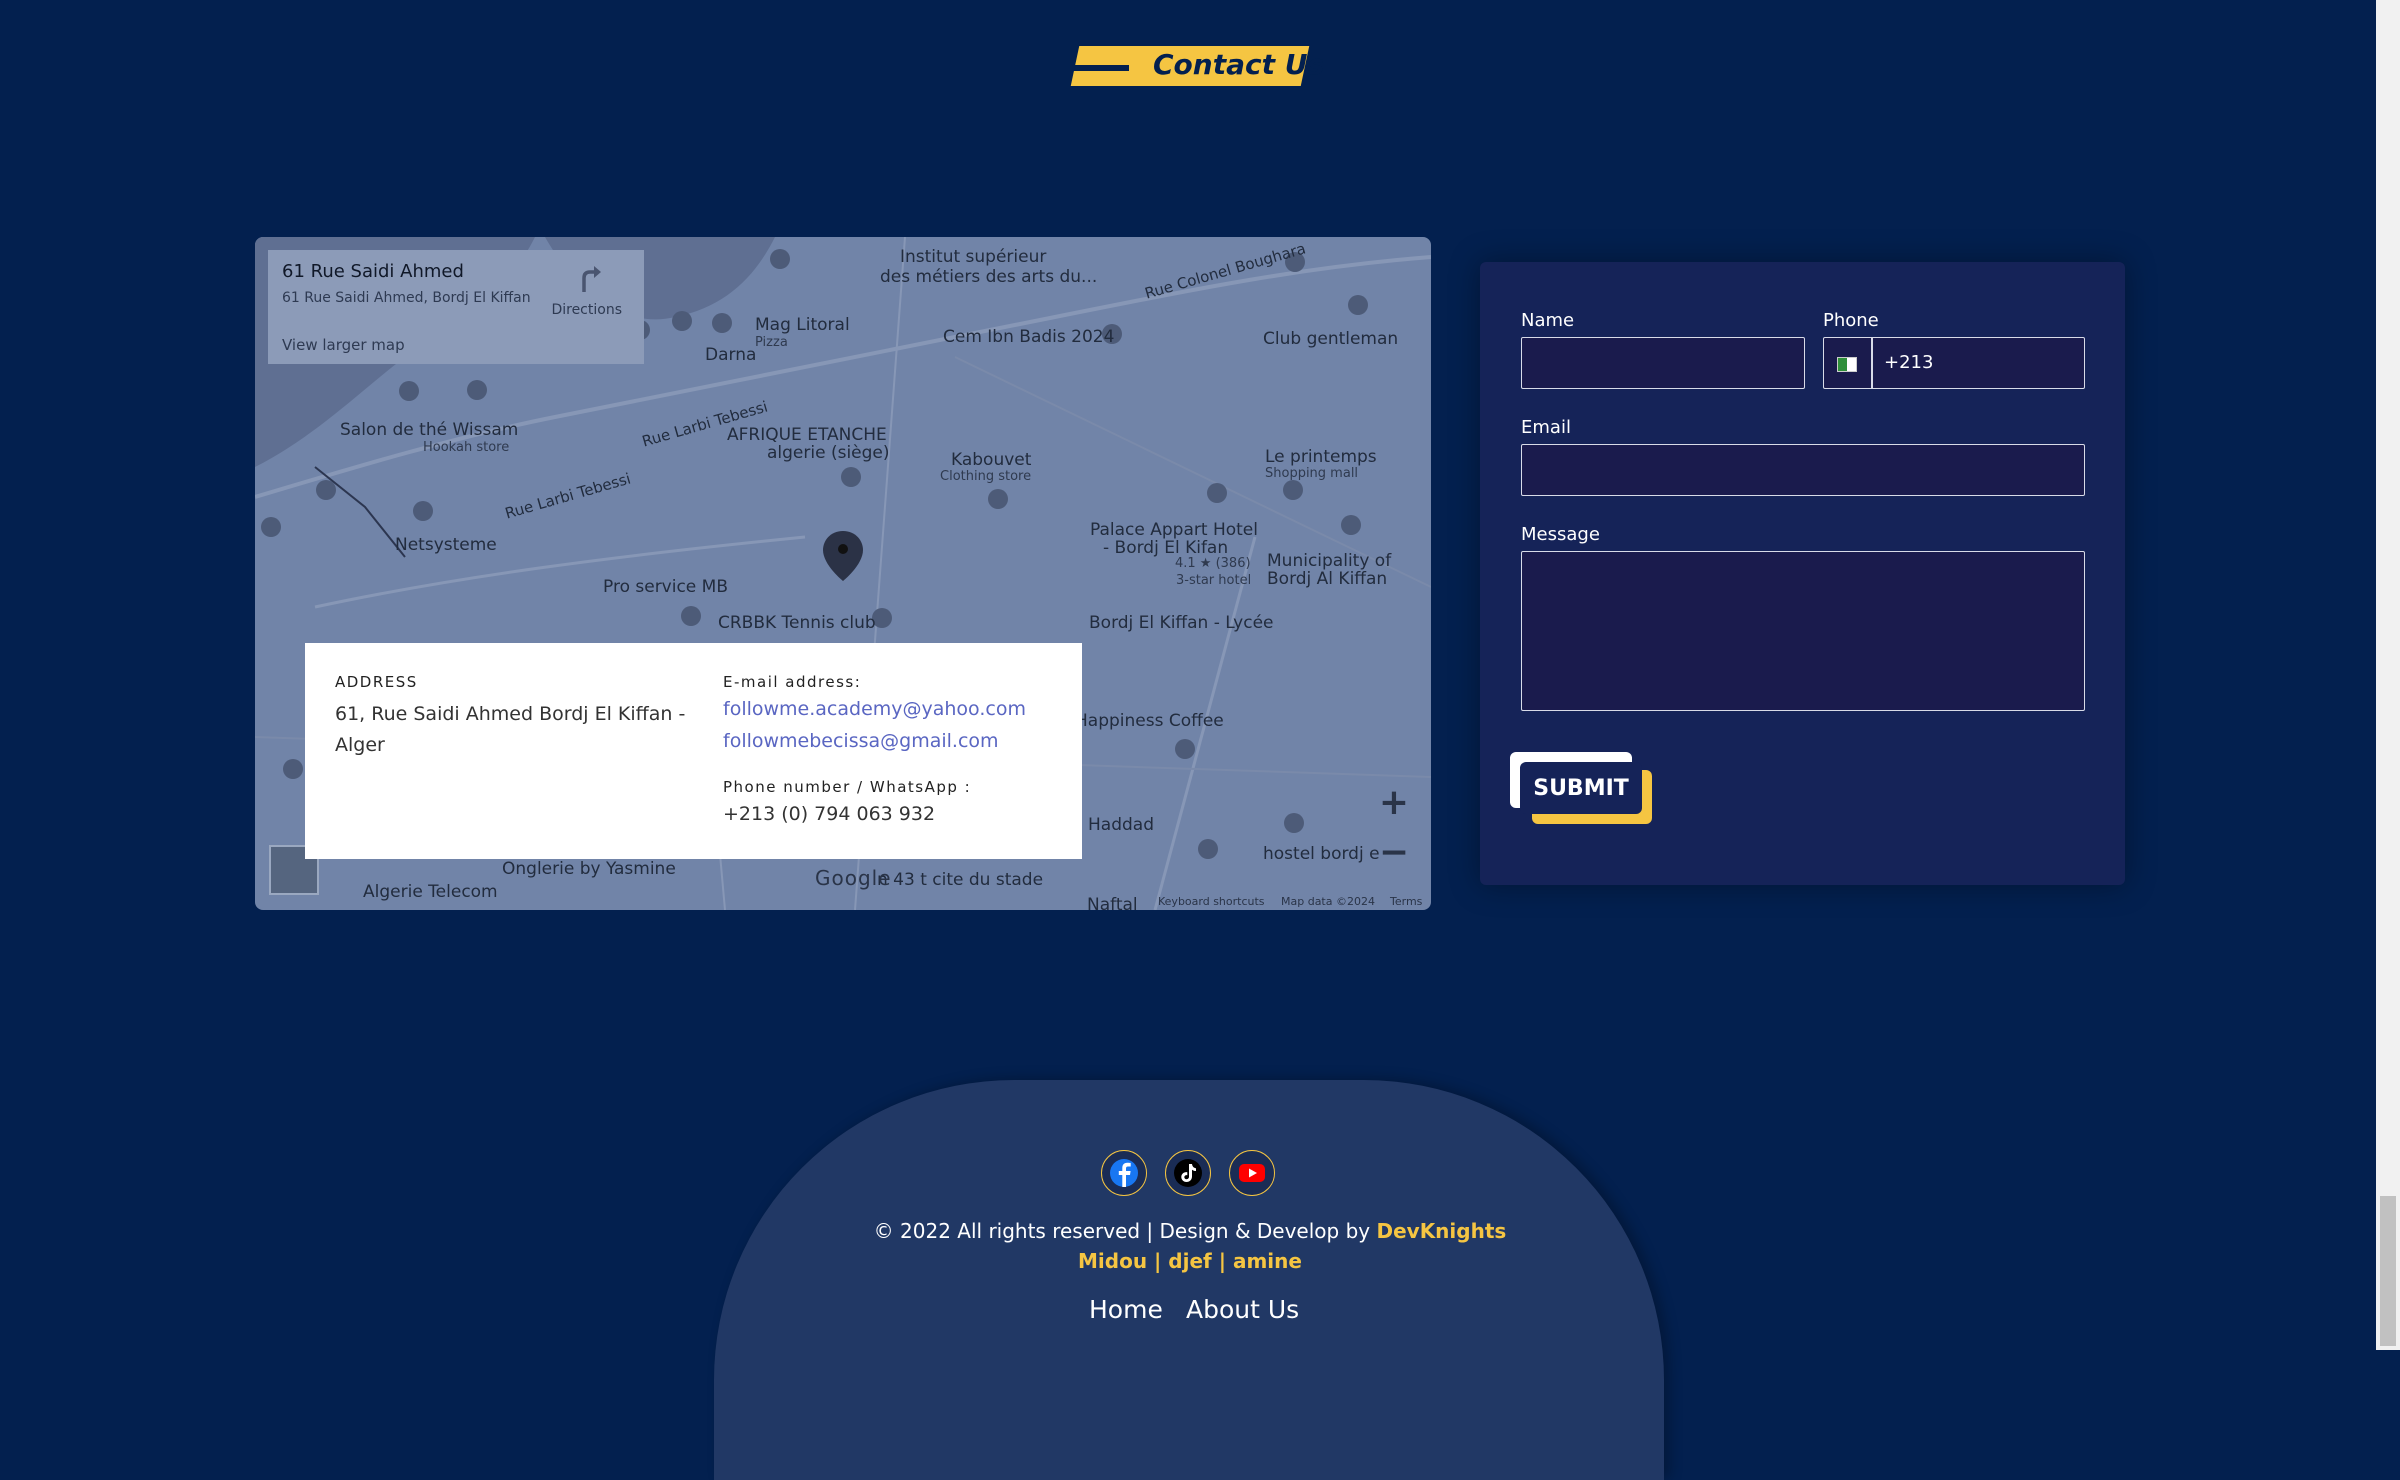 The width and height of the screenshot is (2400, 1480). I want to click on map-place-extra: Clothing store, so click(986, 476).